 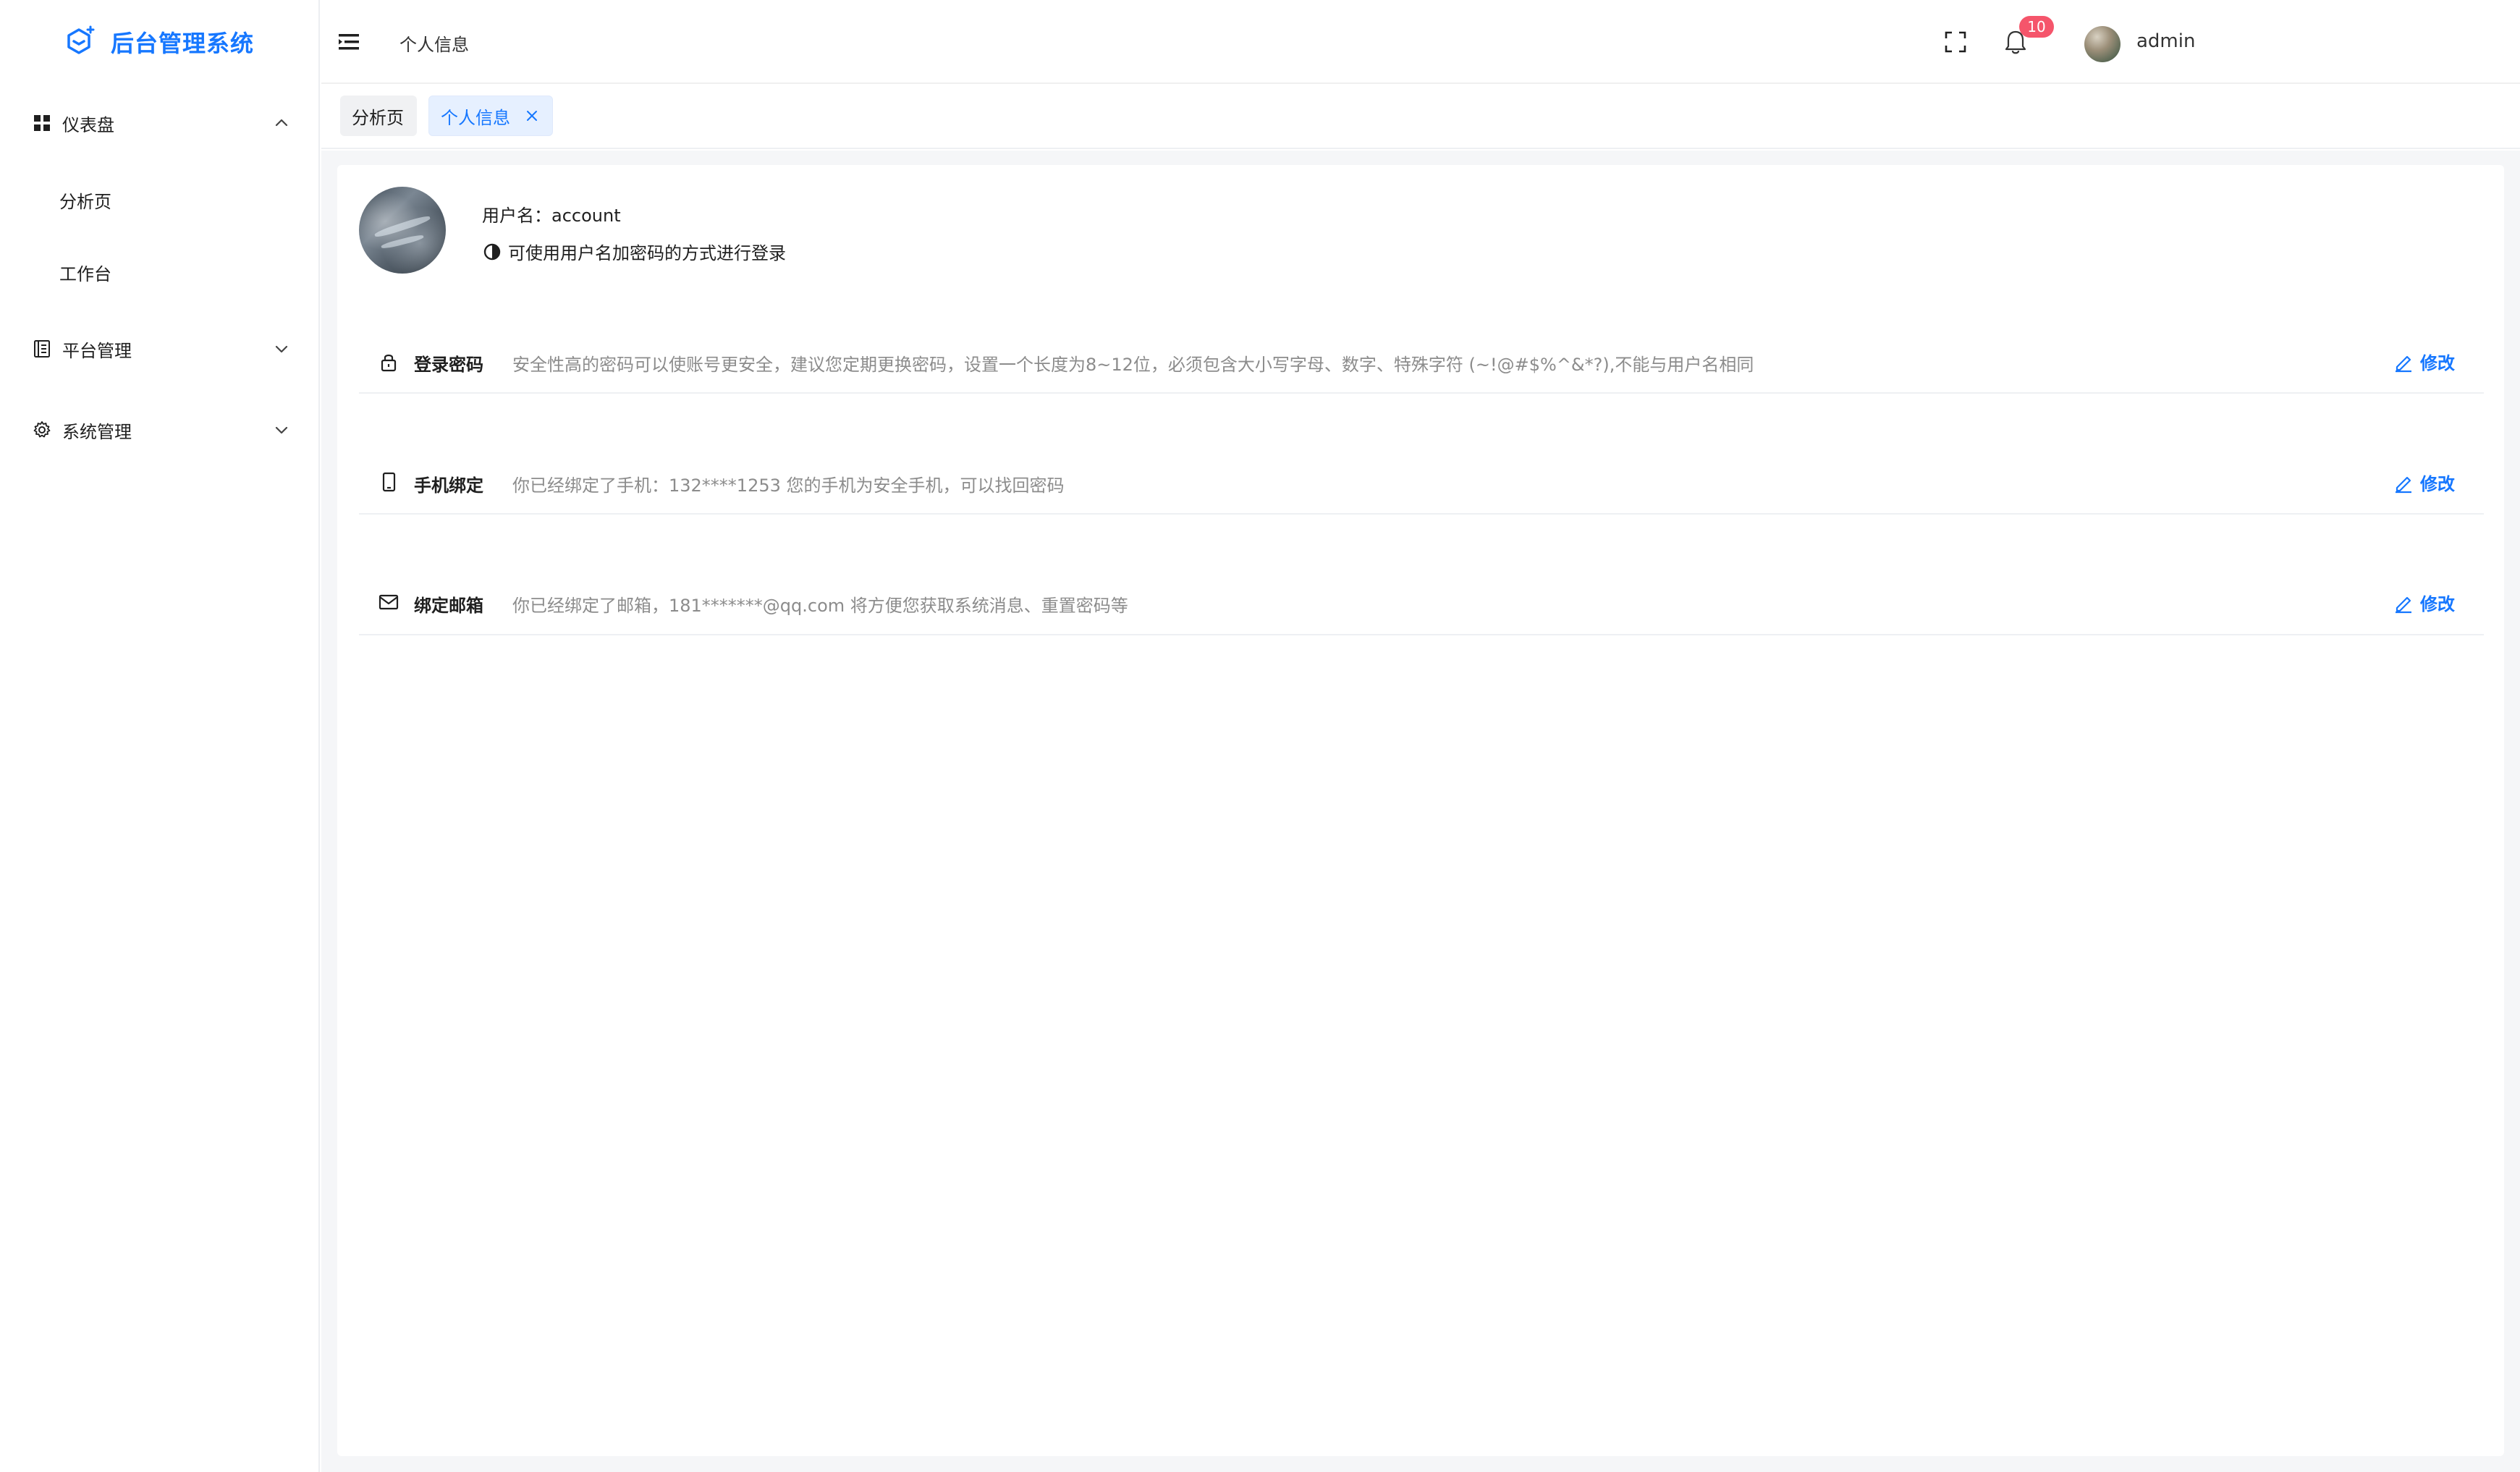 What do you see at coordinates (402, 230) in the screenshot?
I see `profile-avatar` at bounding box center [402, 230].